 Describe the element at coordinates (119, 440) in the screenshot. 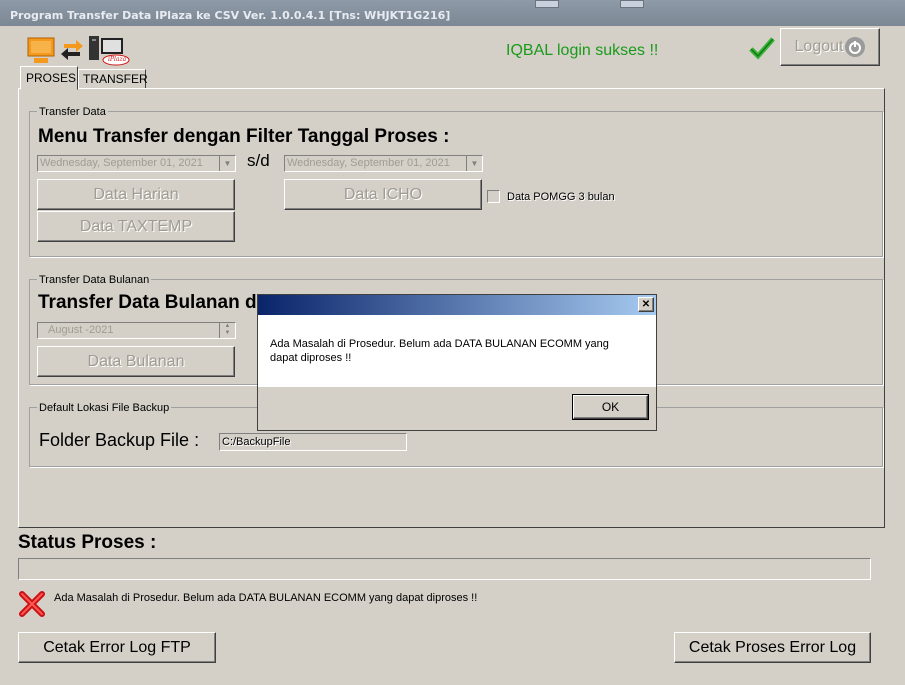

I see `folder-backup-label: Folder Backup File :` at that location.